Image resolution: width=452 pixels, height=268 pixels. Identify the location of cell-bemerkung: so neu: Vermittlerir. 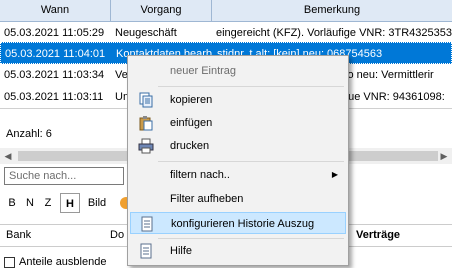
(388, 75).